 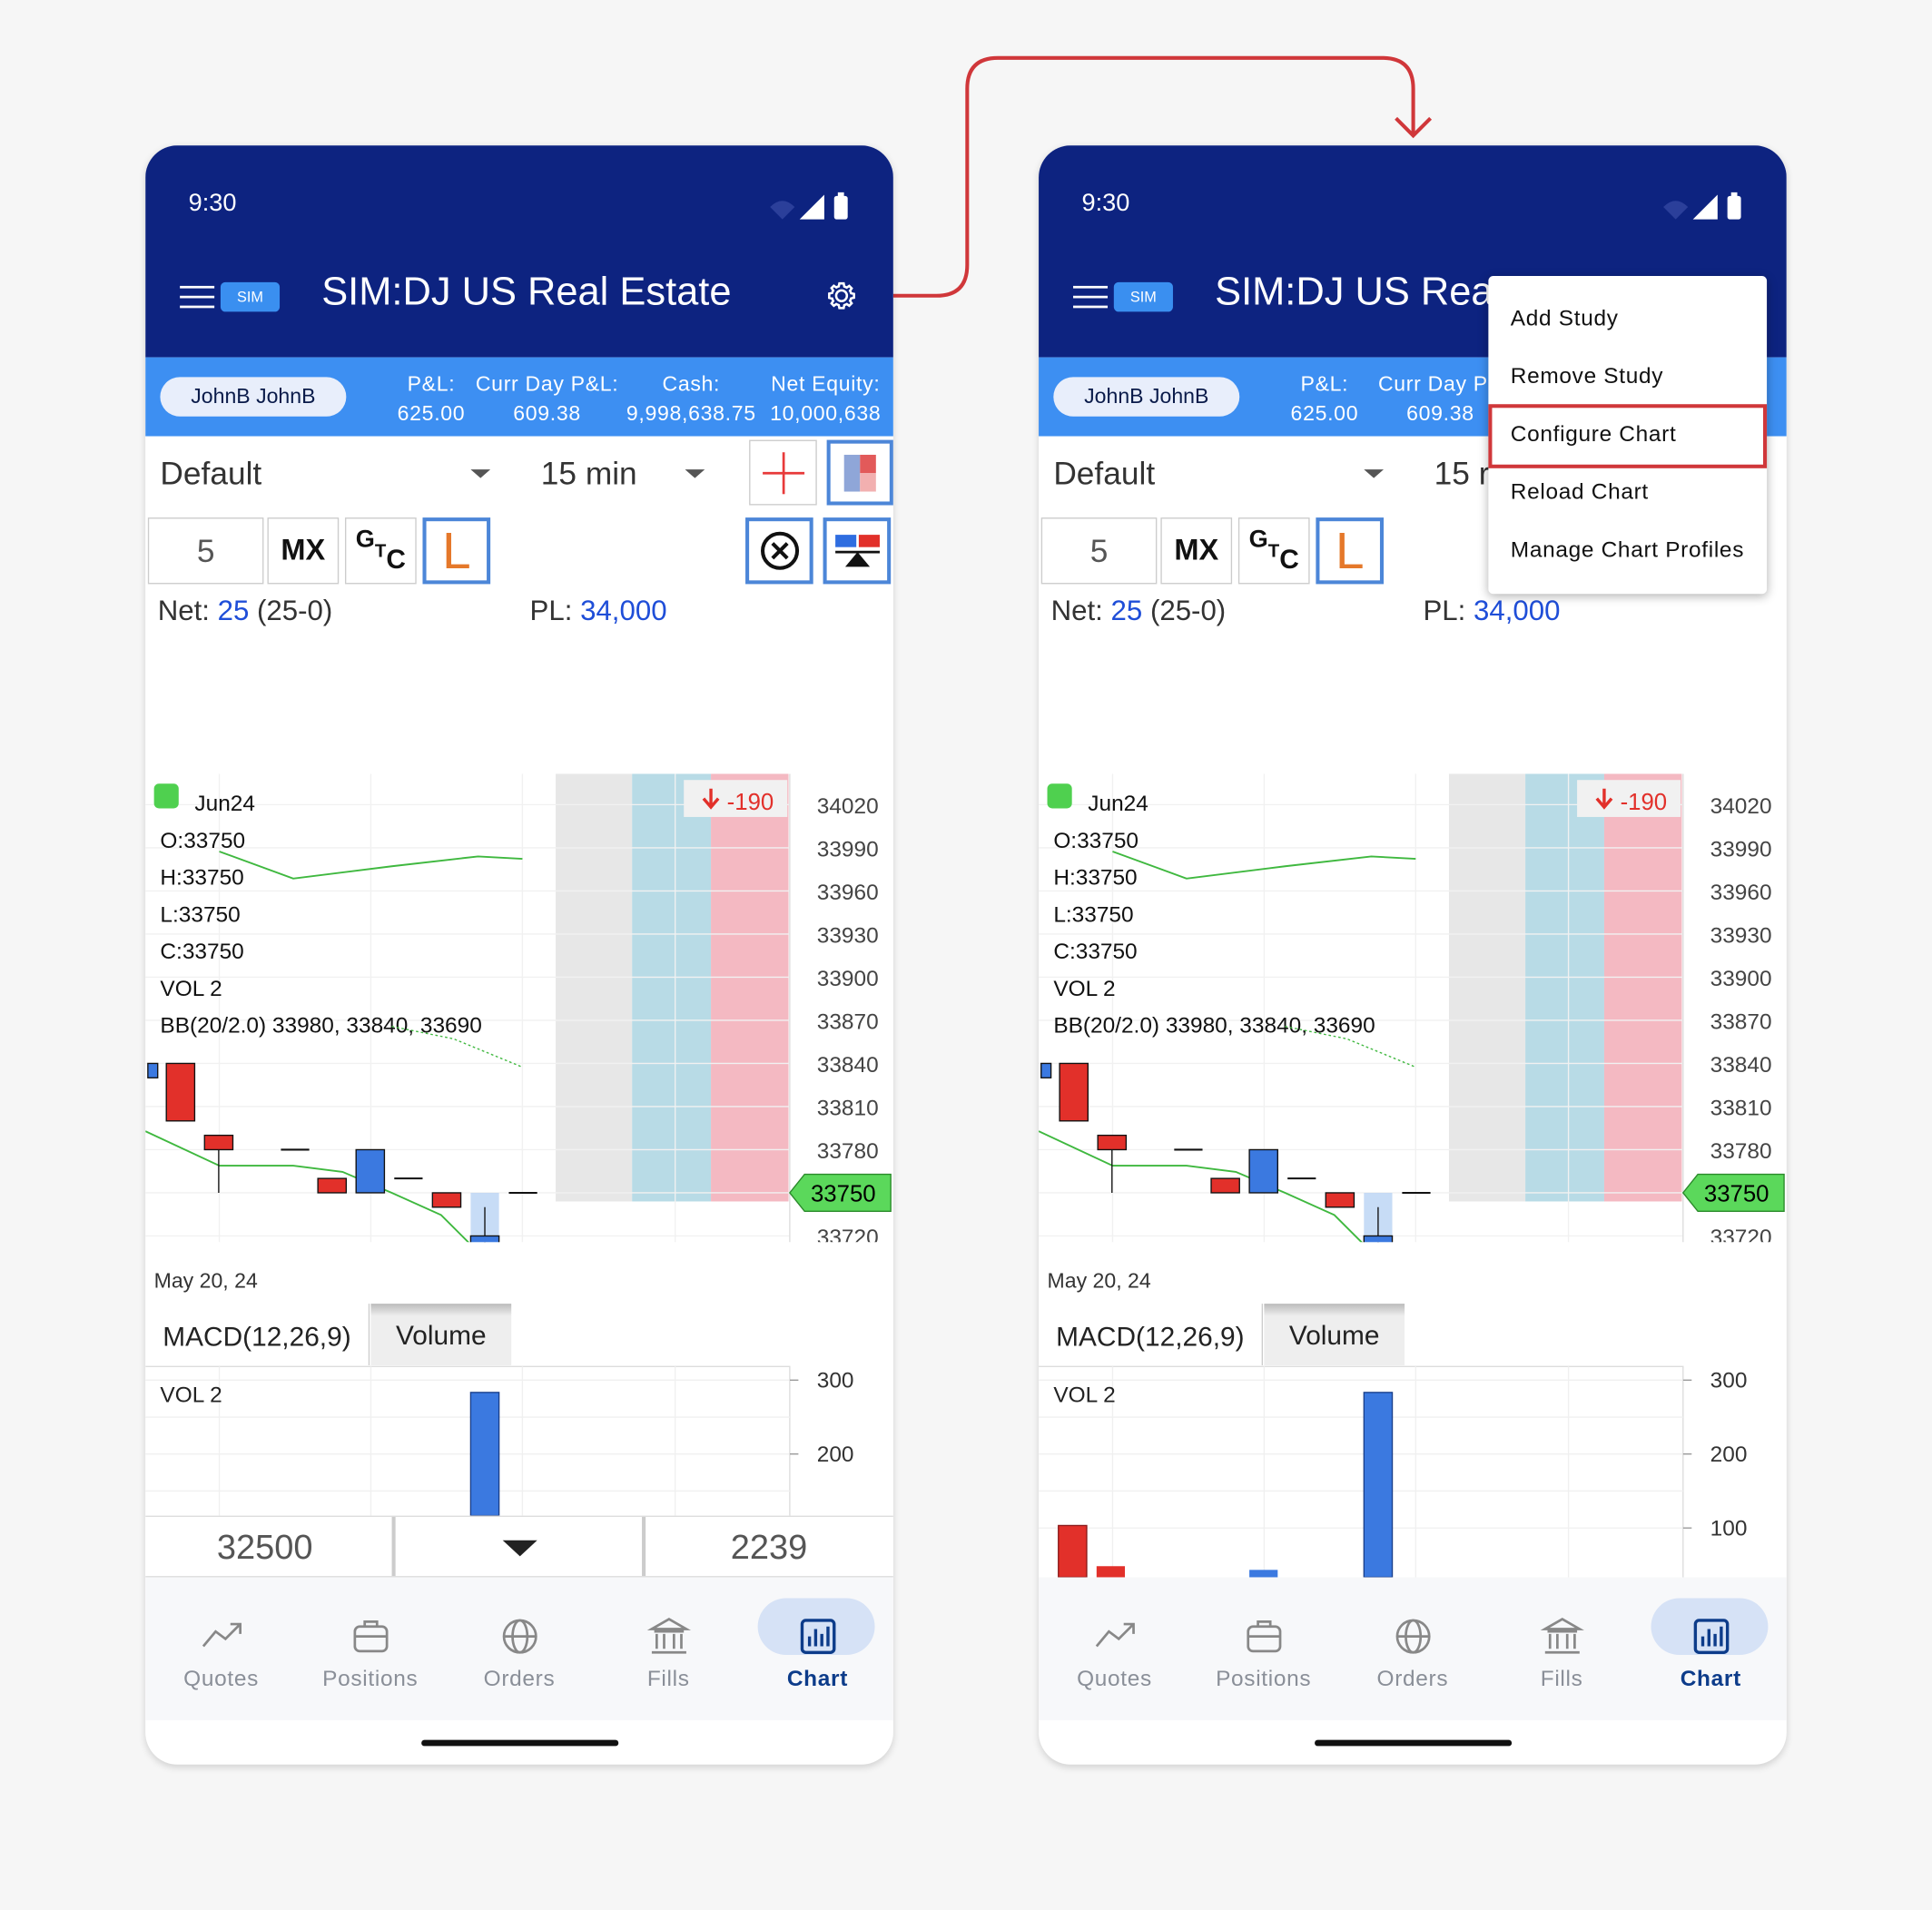 I want to click on nav-label: Fills, so click(x=668, y=1678).